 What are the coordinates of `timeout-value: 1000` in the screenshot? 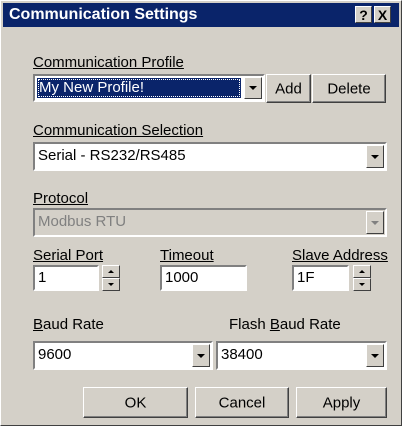 It's located at (182, 277).